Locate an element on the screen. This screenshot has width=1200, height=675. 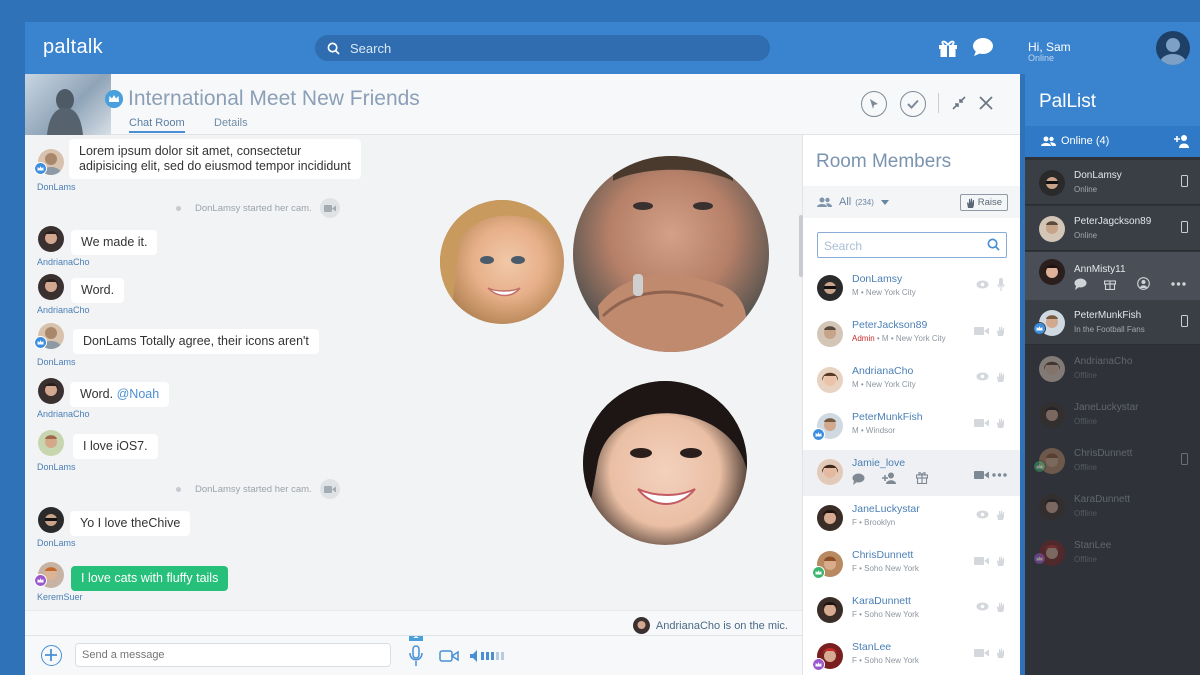
member-row: StanLee F • Soho New York is located at coordinates (911, 654).